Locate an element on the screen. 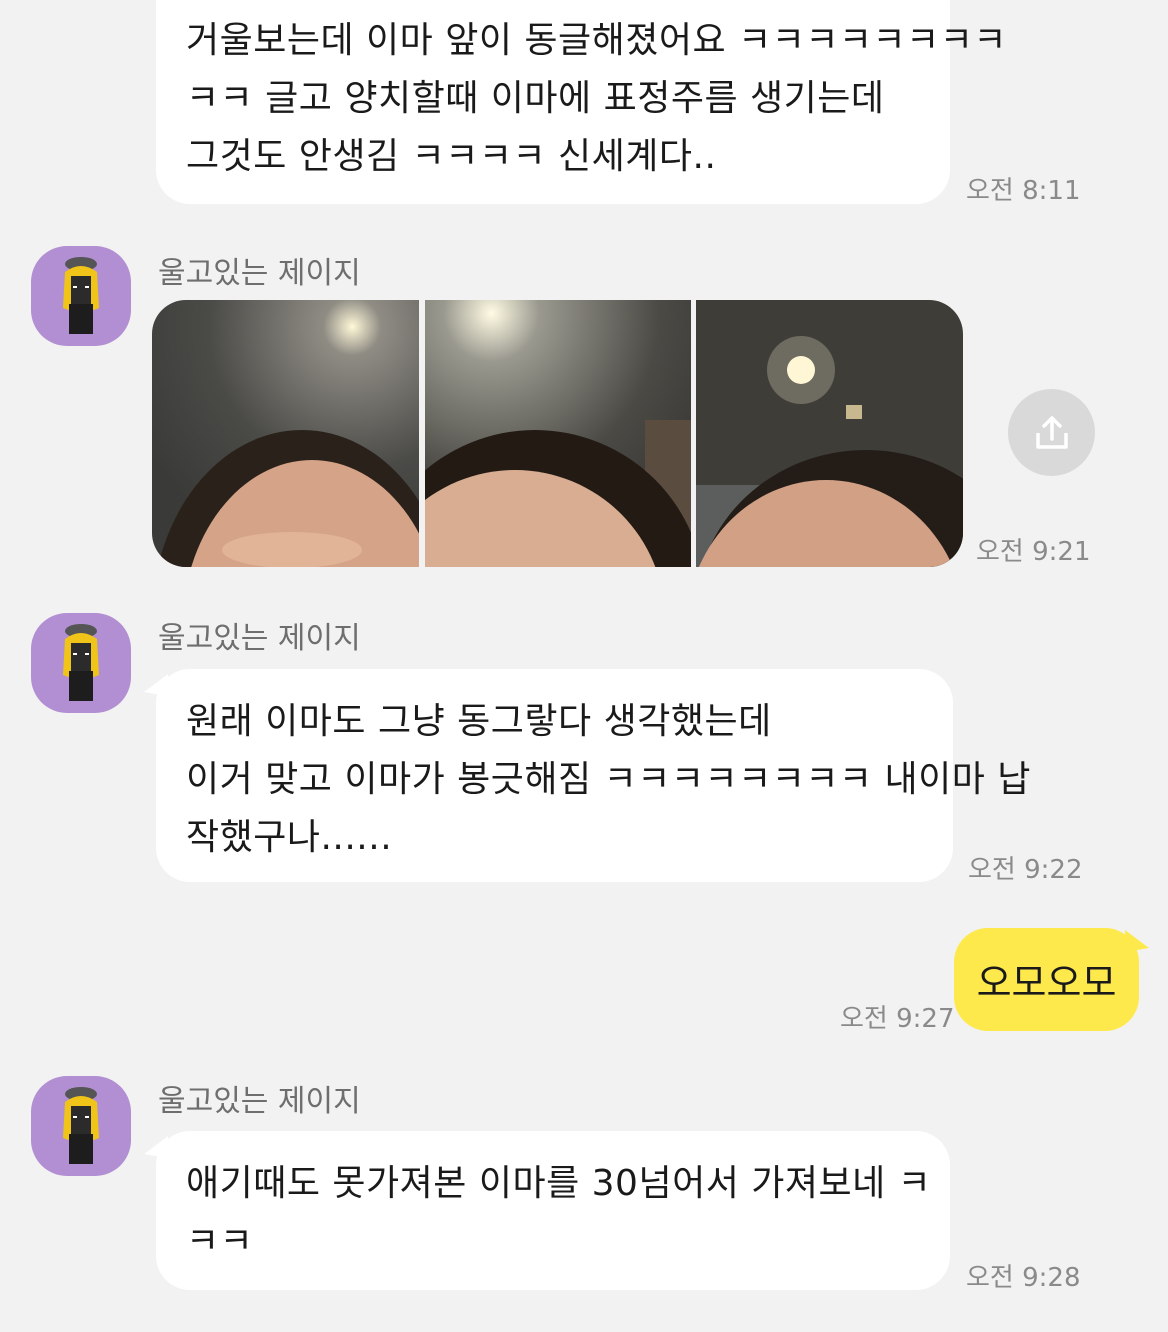  message-line: 원래 이마도 그냥 동그랗다 생각했는데 is located at coordinates (479, 721).